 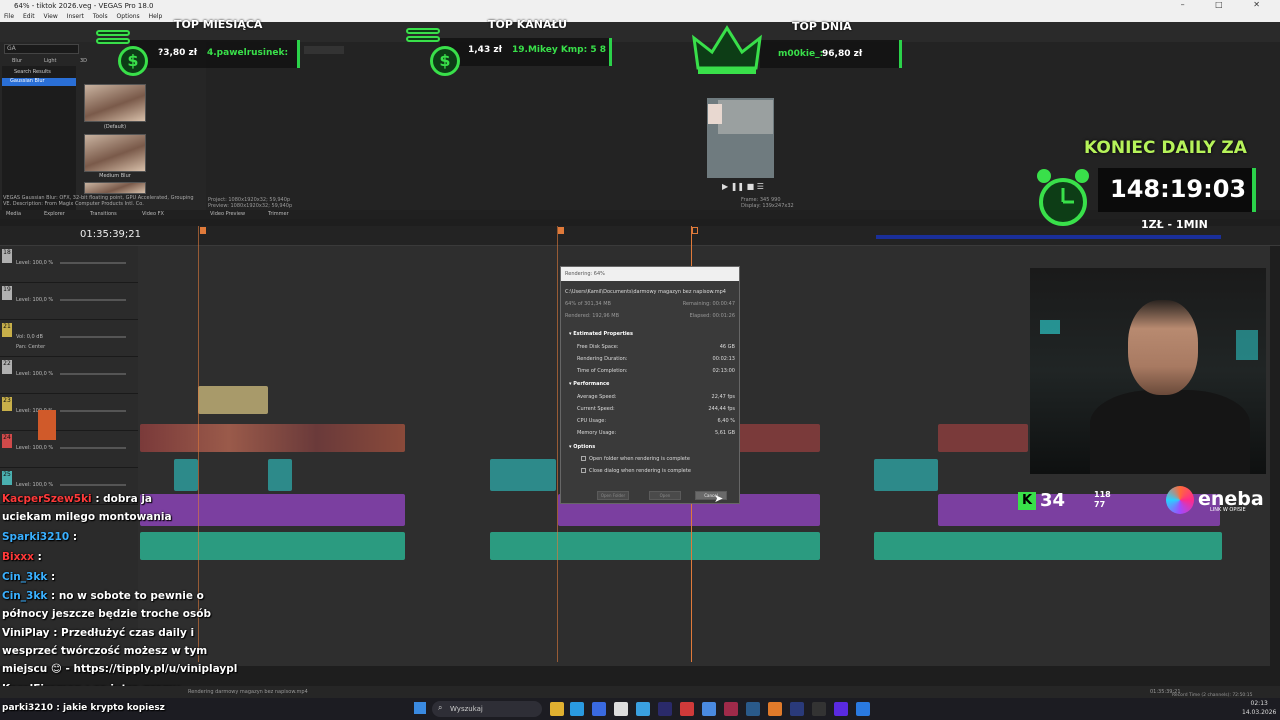 What do you see at coordinates (842, 54) in the screenshot?
I see `top-day-amount: 96,80 zł` at bounding box center [842, 54].